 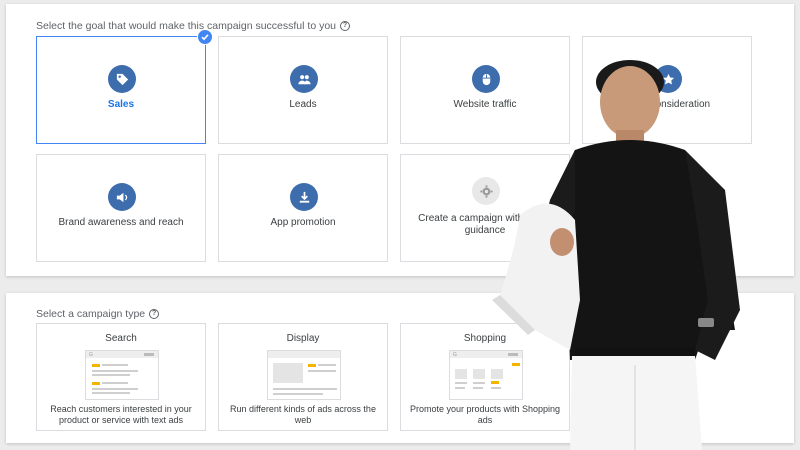 What do you see at coordinates (303, 222) in the screenshot?
I see `goal-label: App promotion` at bounding box center [303, 222].